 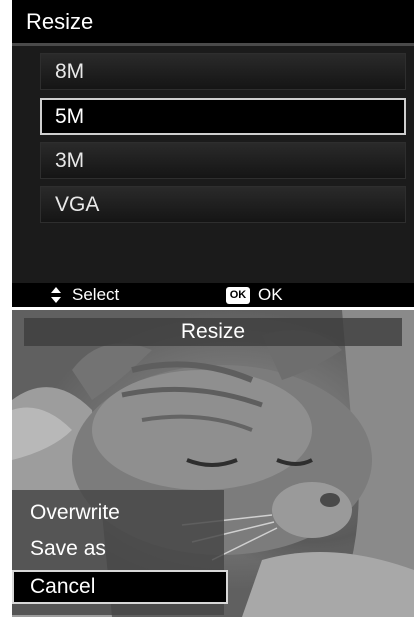 What do you see at coordinates (213, 23) in the screenshot?
I see `menu-title: Resize` at bounding box center [213, 23].